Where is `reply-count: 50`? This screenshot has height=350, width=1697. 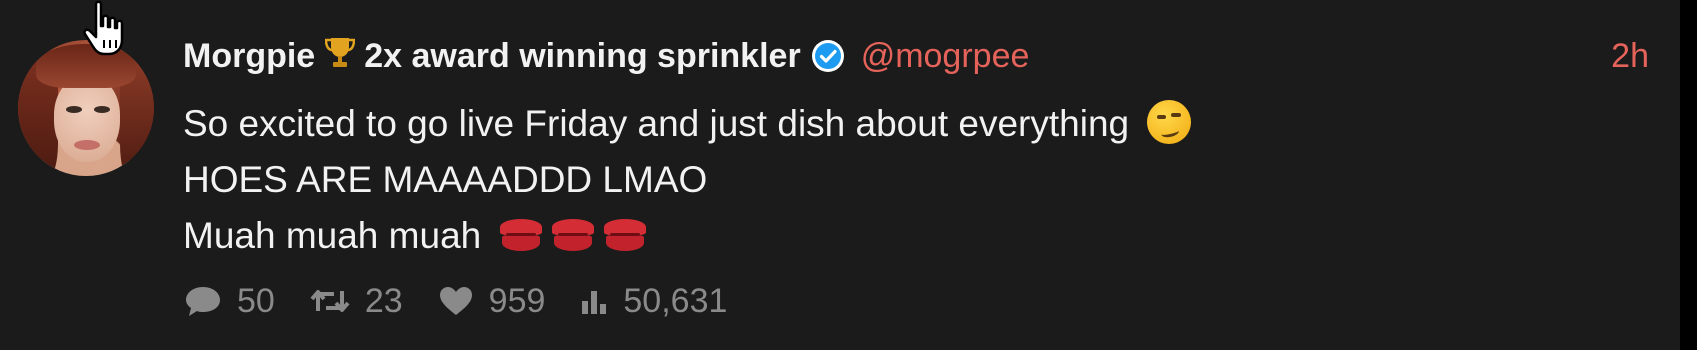 reply-count: 50 is located at coordinates (256, 300).